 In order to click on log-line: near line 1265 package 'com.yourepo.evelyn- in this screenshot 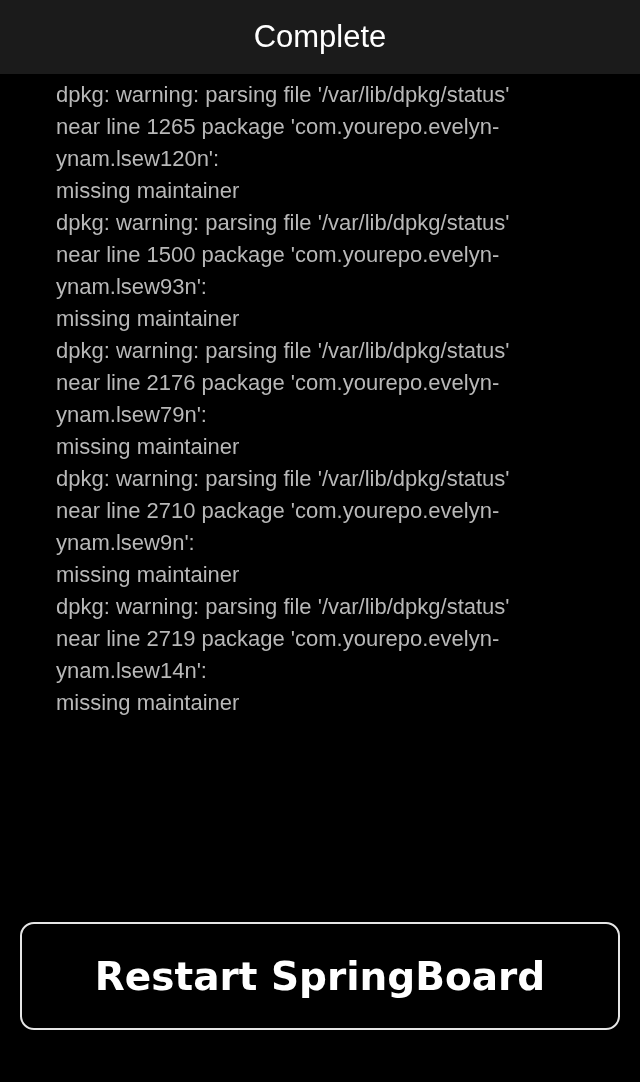, I will do `click(278, 127)`.